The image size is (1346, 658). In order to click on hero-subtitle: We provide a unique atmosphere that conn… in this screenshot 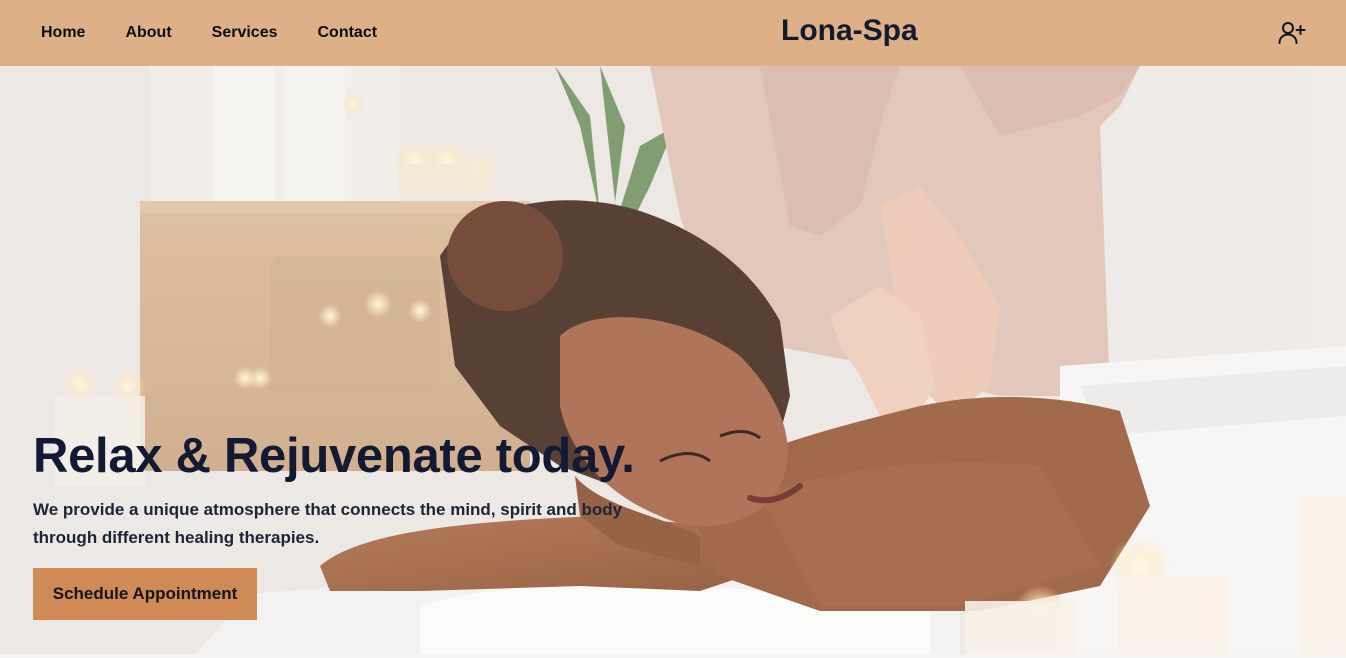, I will do `click(328, 523)`.